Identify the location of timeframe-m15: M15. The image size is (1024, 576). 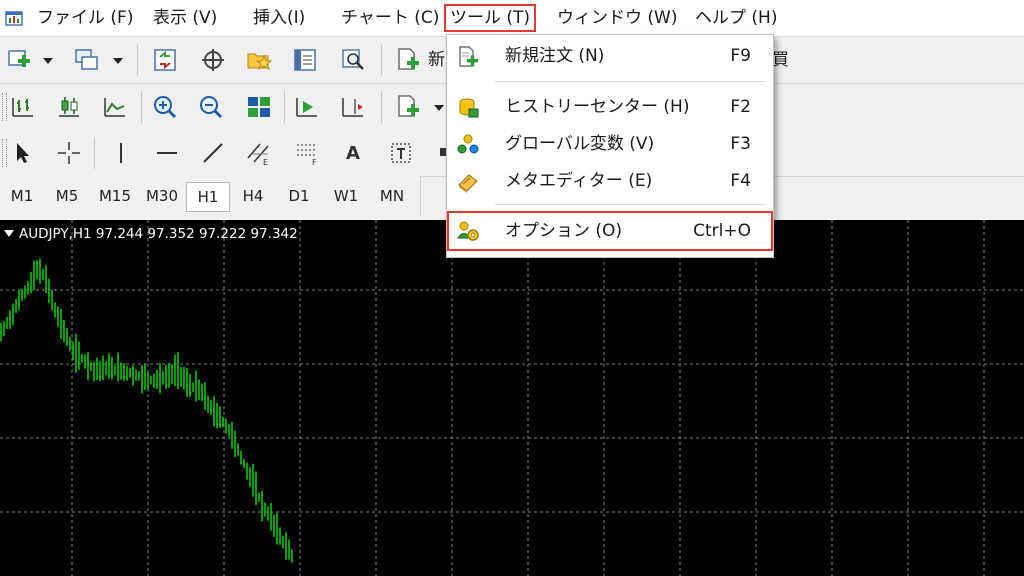
(115, 196).